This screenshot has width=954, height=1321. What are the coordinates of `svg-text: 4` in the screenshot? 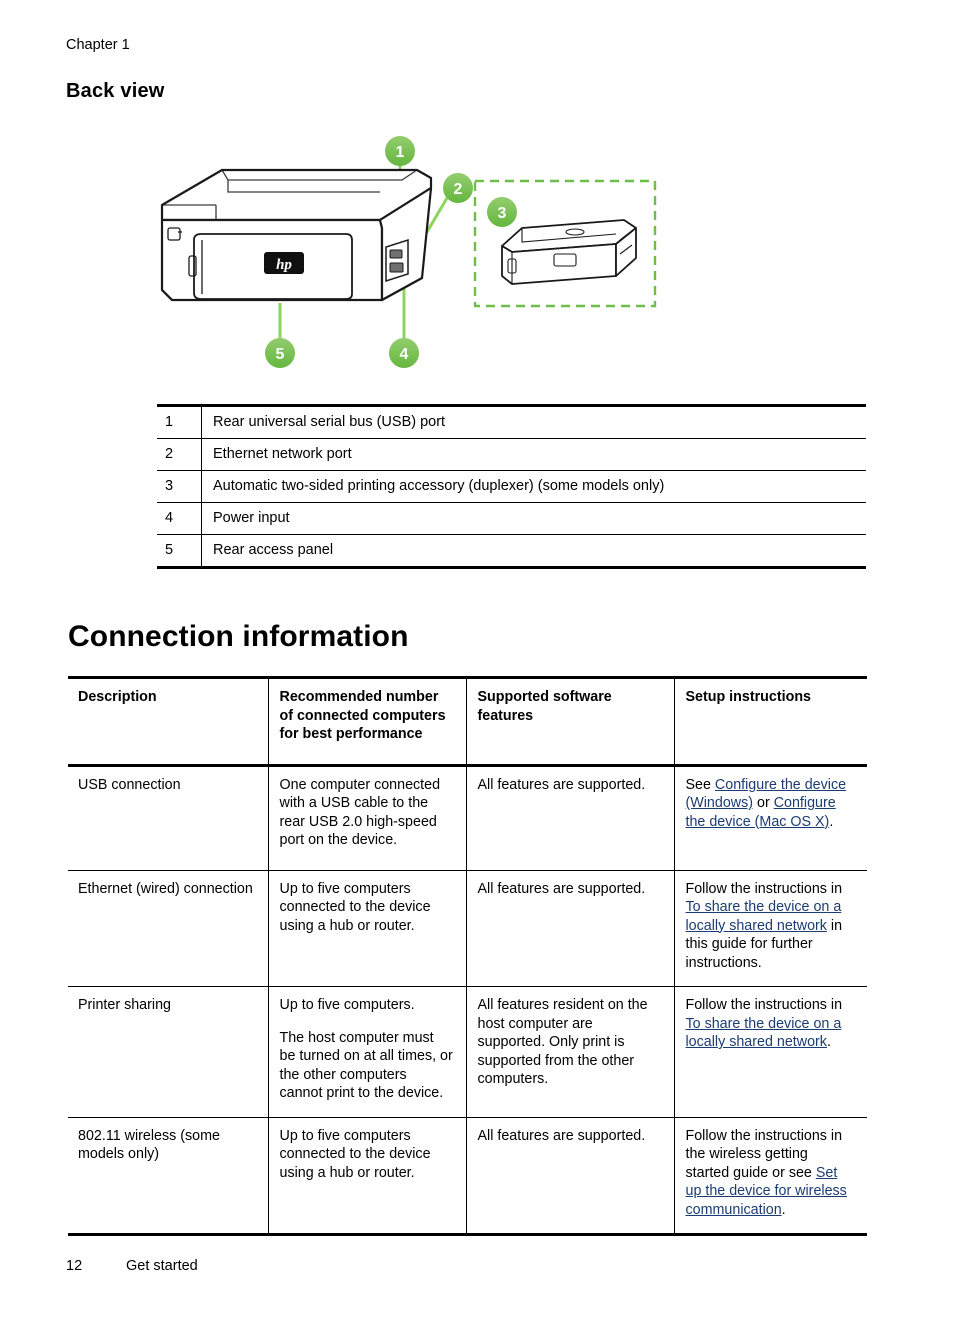 It's located at (404, 354).